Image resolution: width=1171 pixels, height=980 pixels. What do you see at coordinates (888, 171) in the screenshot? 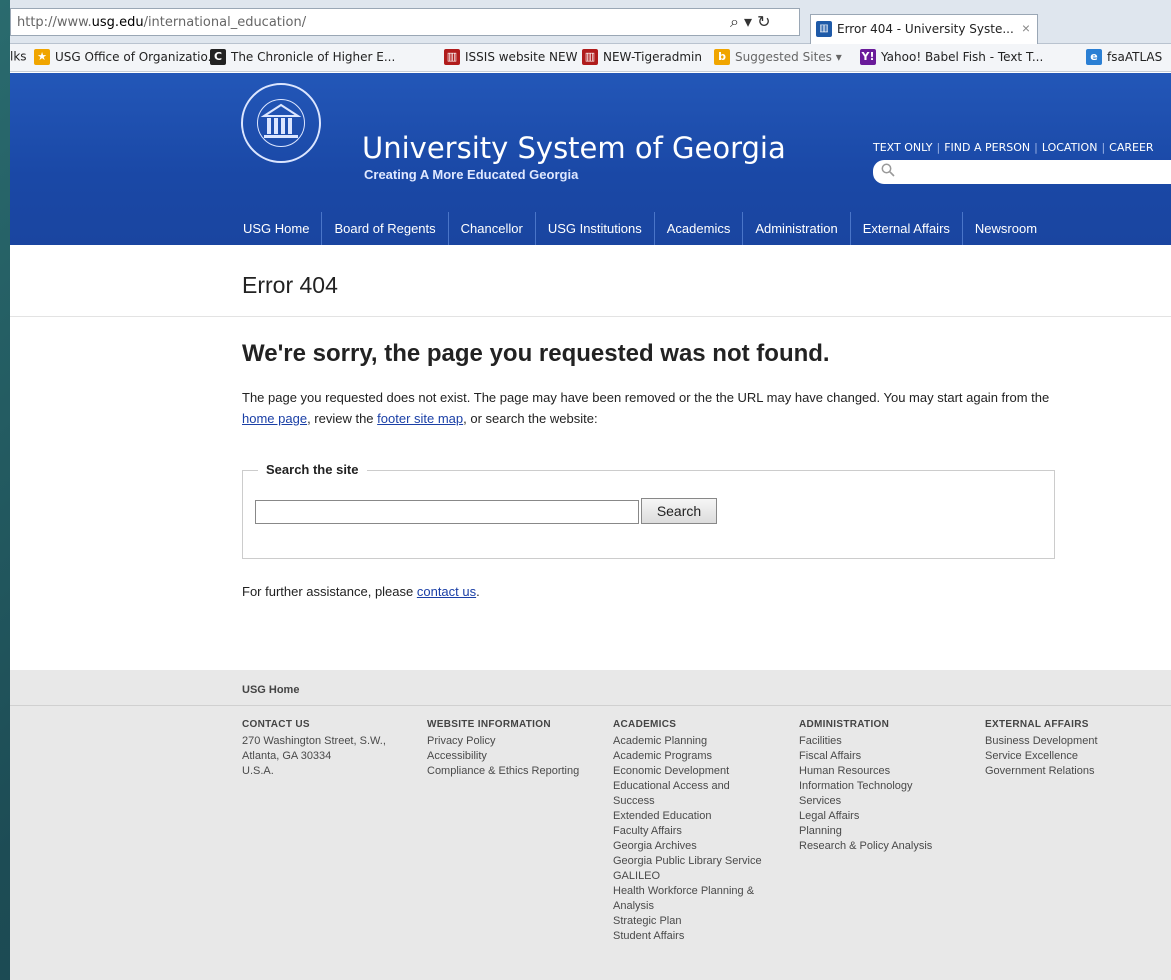
I see `search-icon` at bounding box center [888, 171].